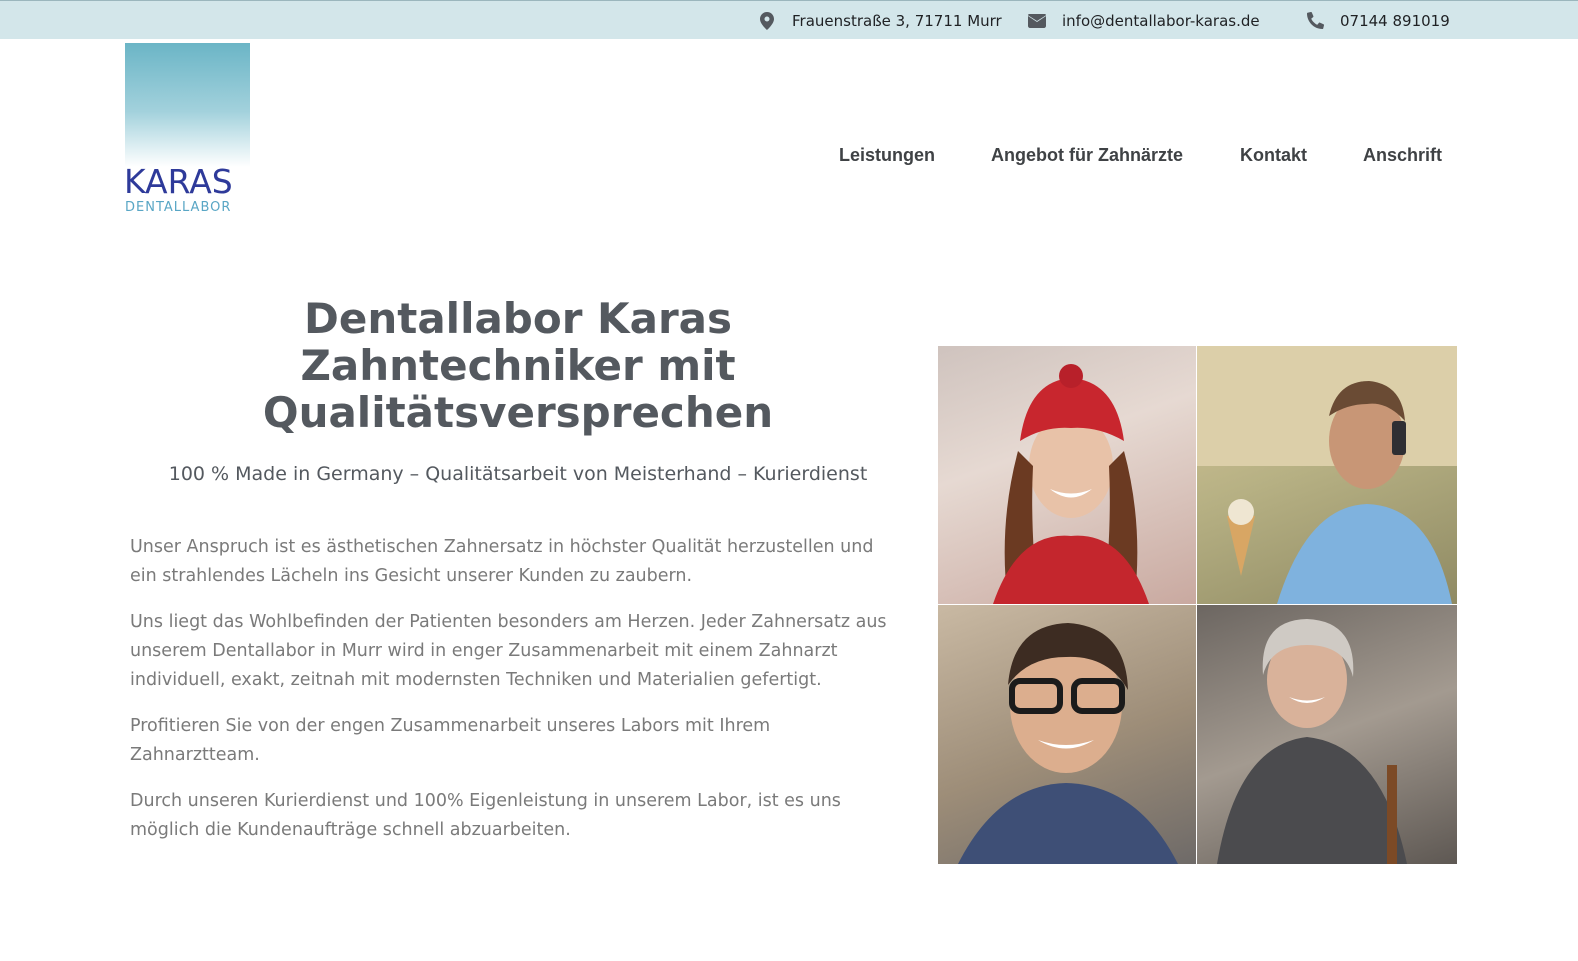  I want to click on address-text: Frauenstraße 3, 71711 Murr, so click(897, 20).